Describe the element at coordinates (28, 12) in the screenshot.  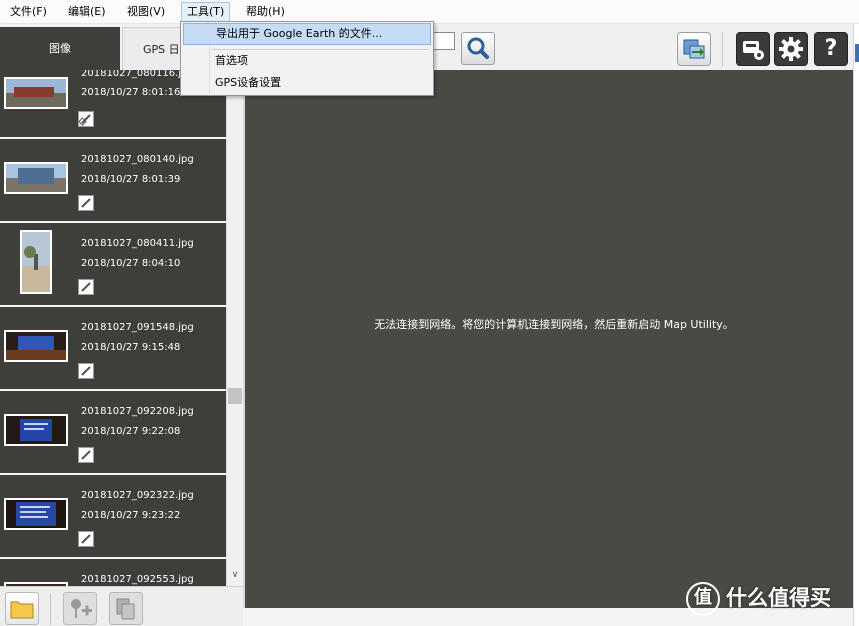
I see `menu-file: 文件(F)` at that location.